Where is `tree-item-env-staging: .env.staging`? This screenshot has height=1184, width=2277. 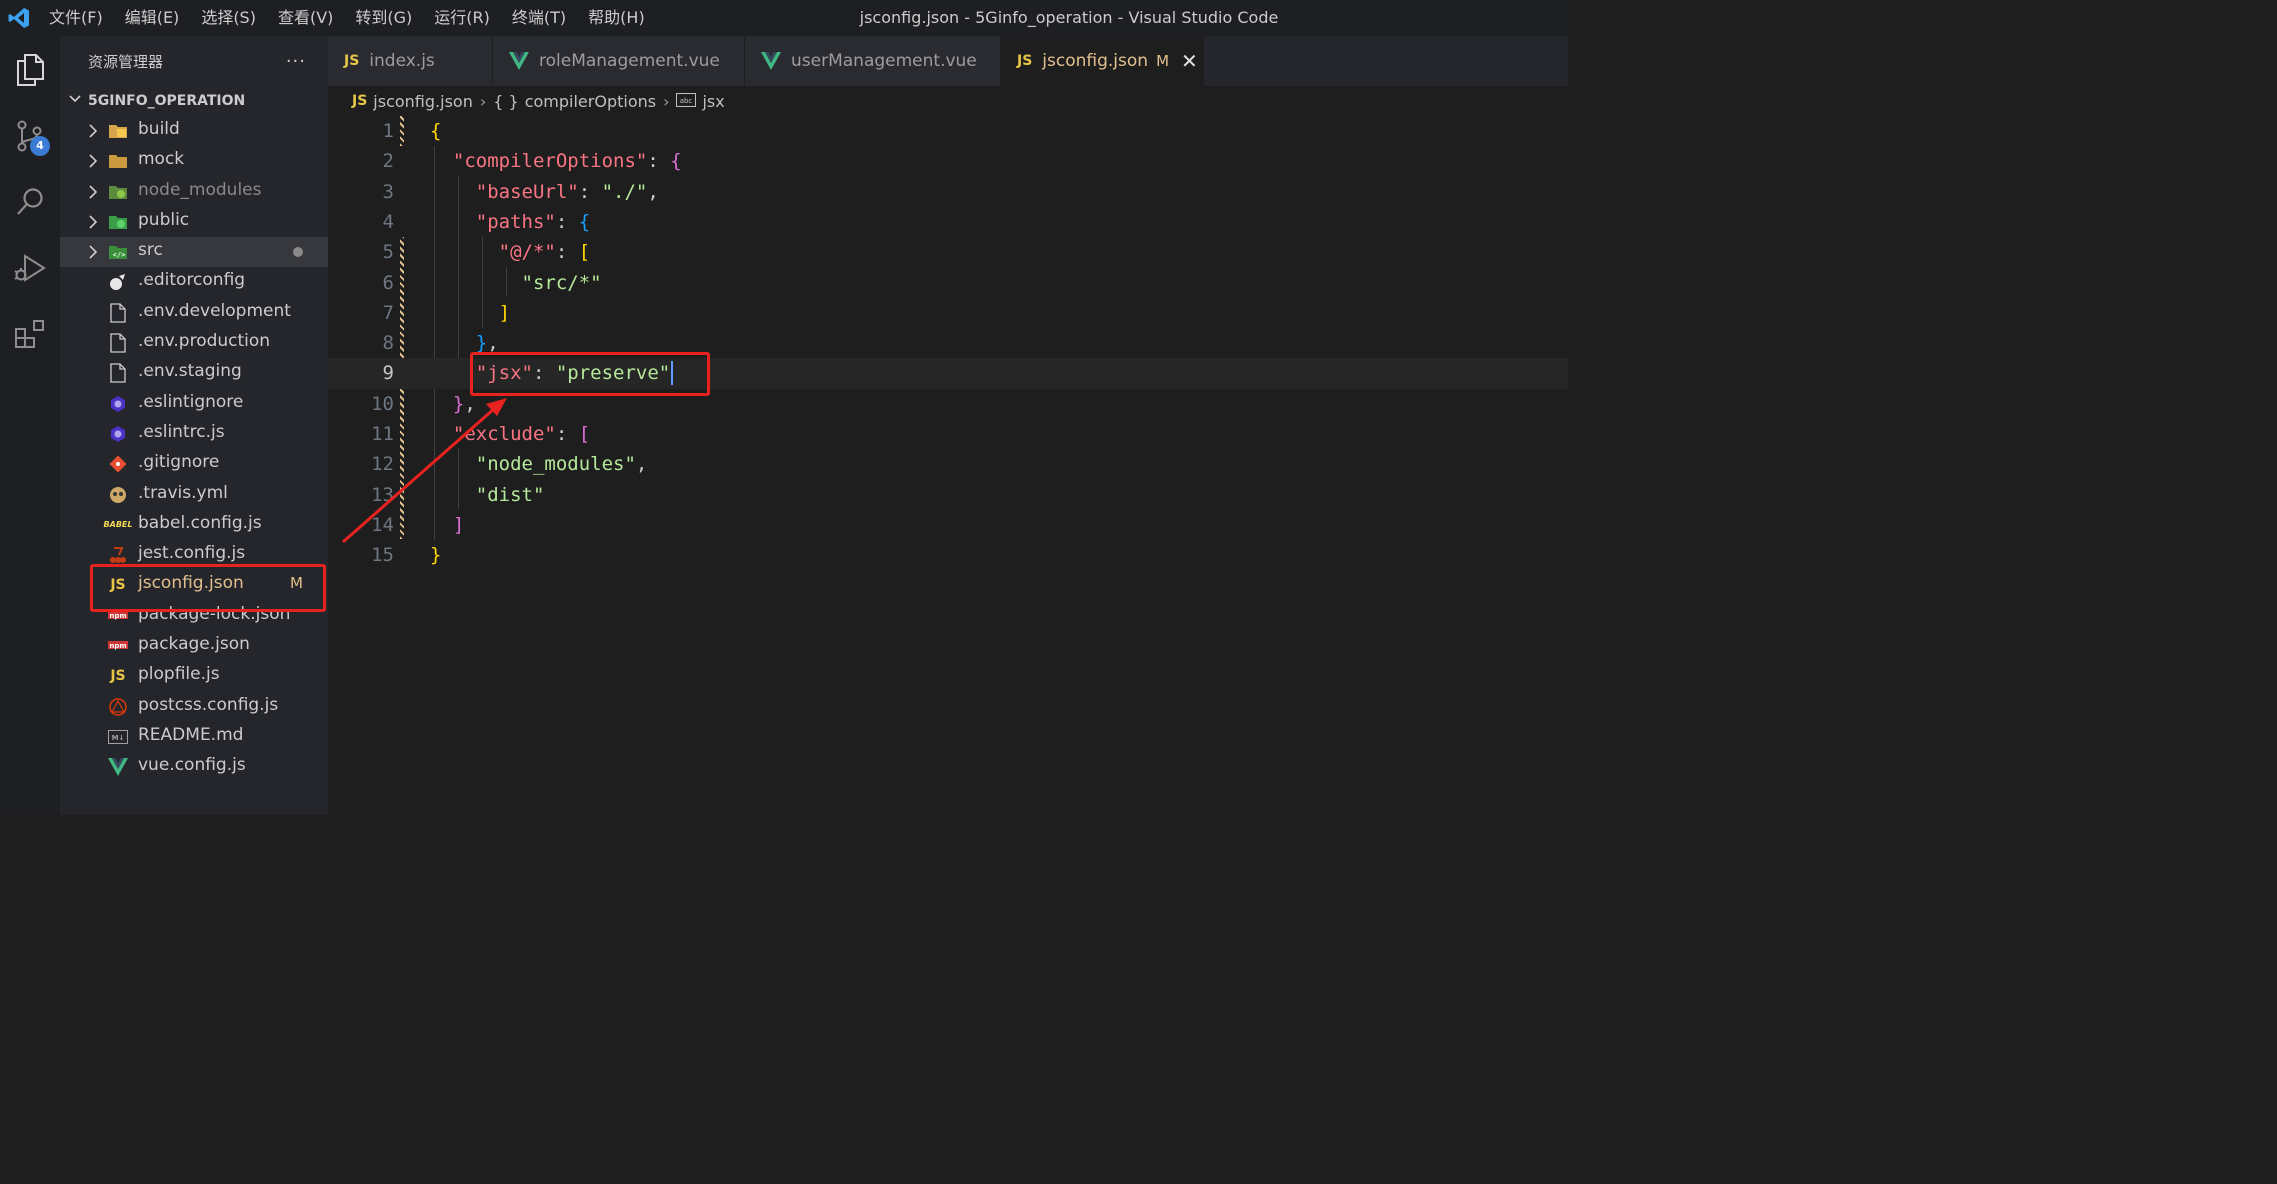
tree-item-env-staging: .env.staging is located at coordinates (194, 373).